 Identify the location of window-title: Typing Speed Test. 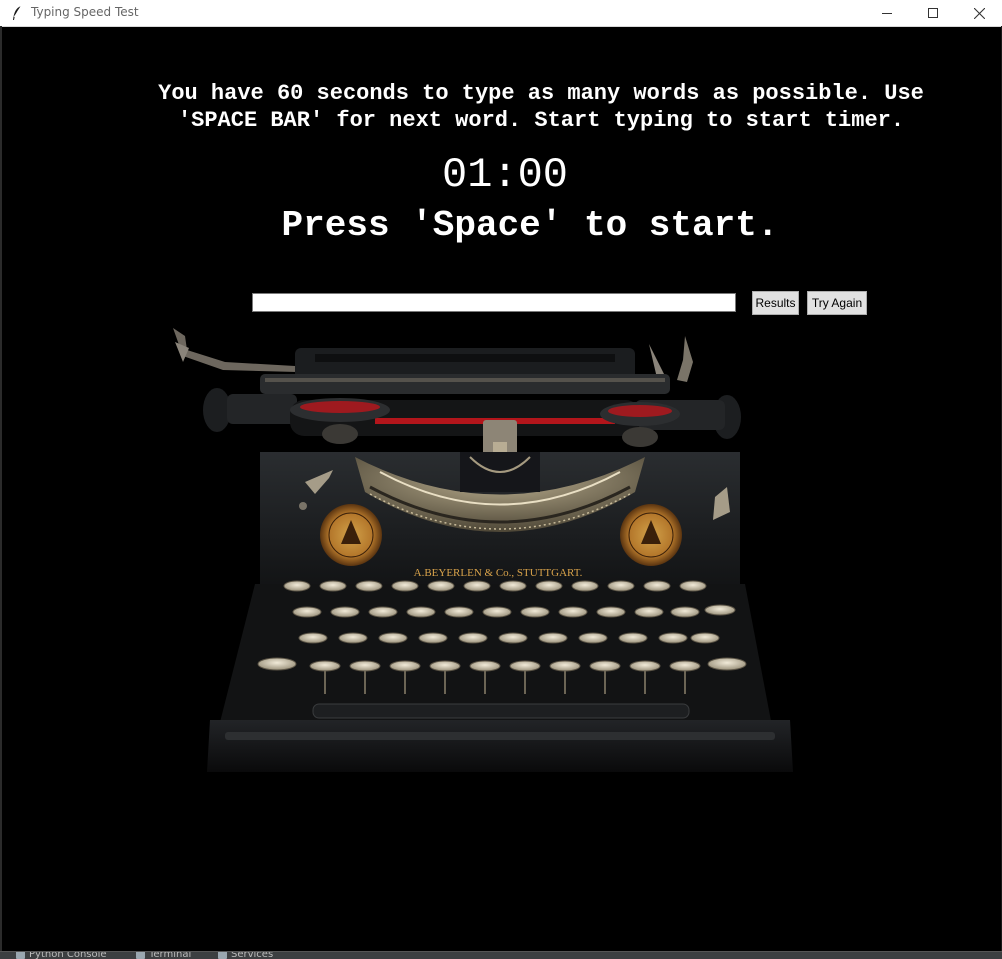
(85, 12).